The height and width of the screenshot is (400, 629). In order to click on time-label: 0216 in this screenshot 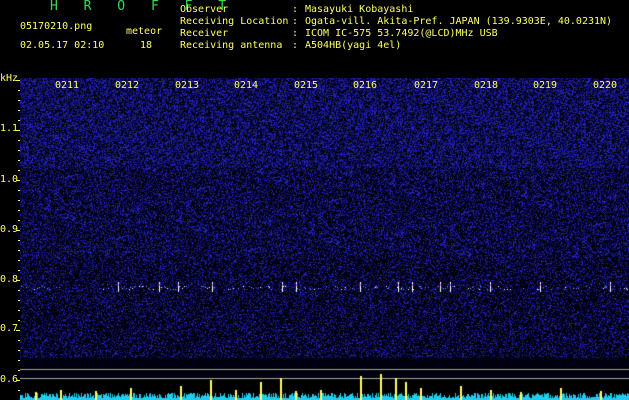, I will do `click(365, 85)`.